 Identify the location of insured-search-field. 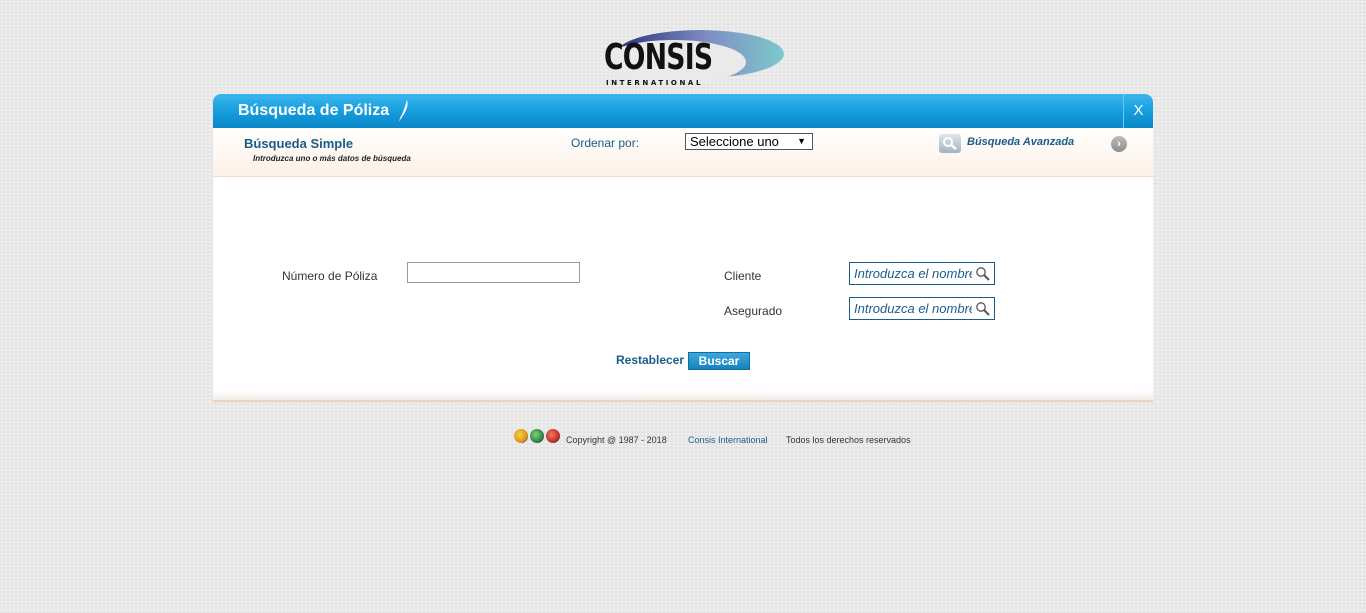
(922, 308).